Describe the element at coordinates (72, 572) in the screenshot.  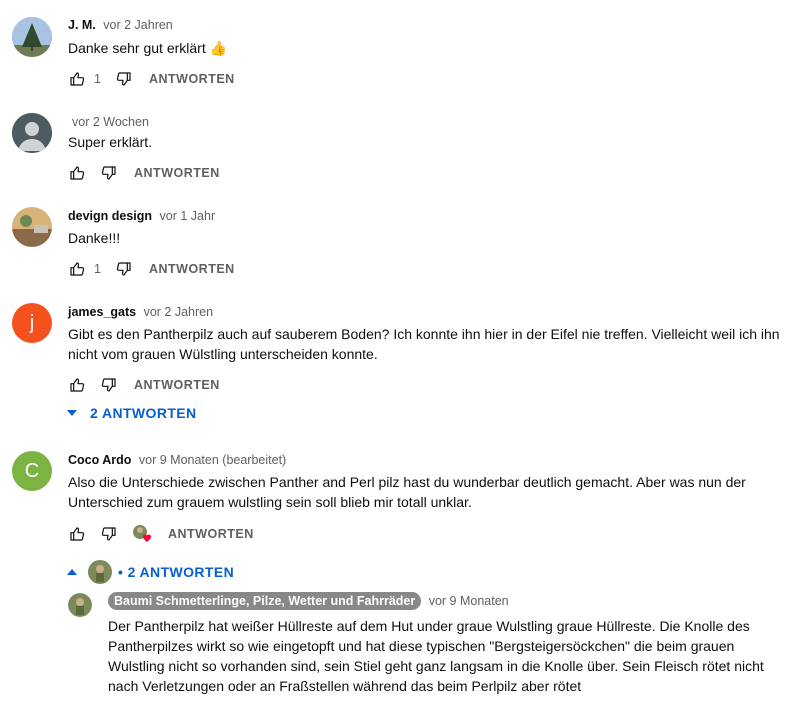
I see `chevron-up-icon` at that location.